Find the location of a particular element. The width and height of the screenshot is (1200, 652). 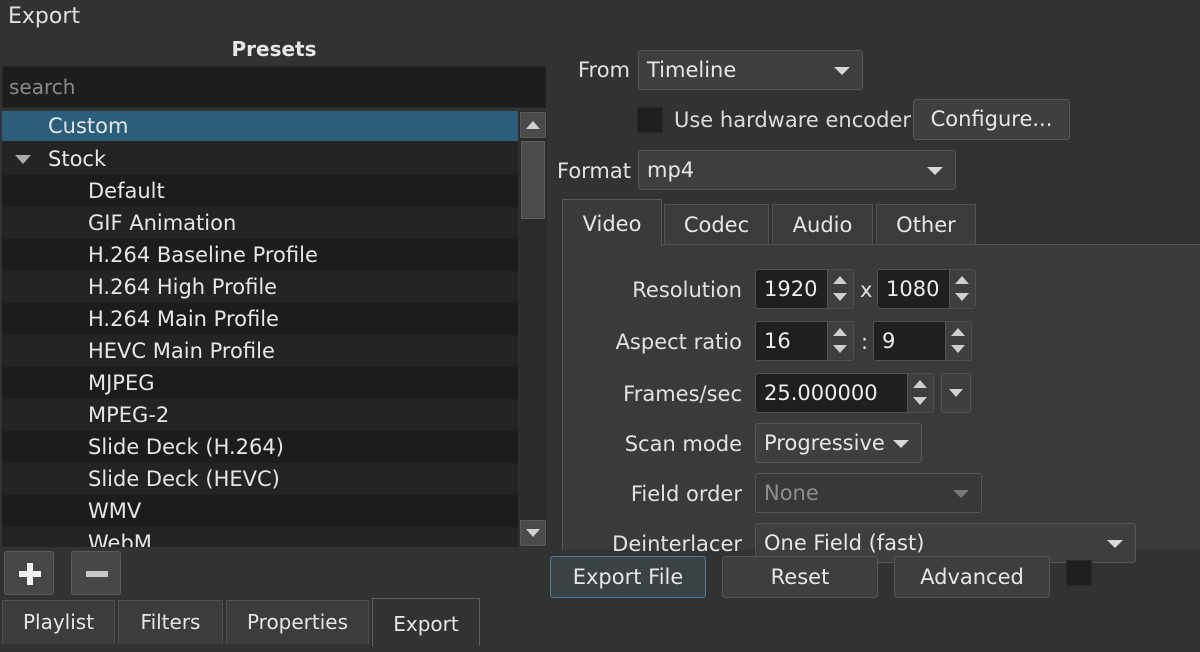

preset-item: Slide Deck (HEVC) is located at coordinates (260, 479).